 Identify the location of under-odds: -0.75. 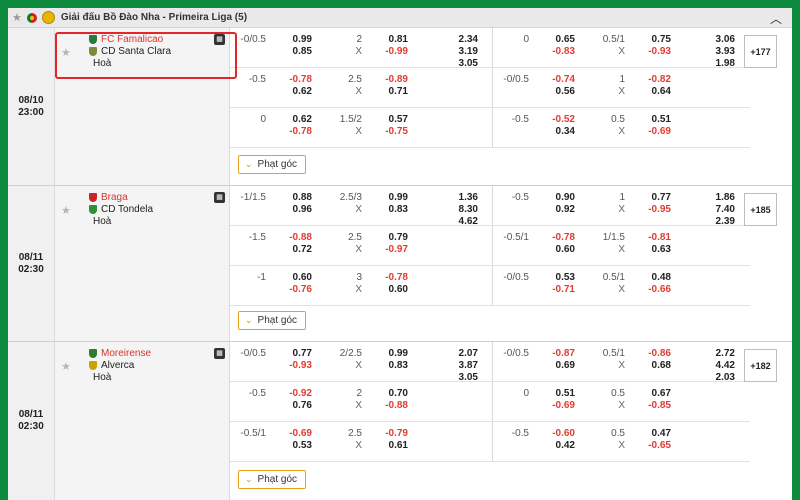
(389, 132).